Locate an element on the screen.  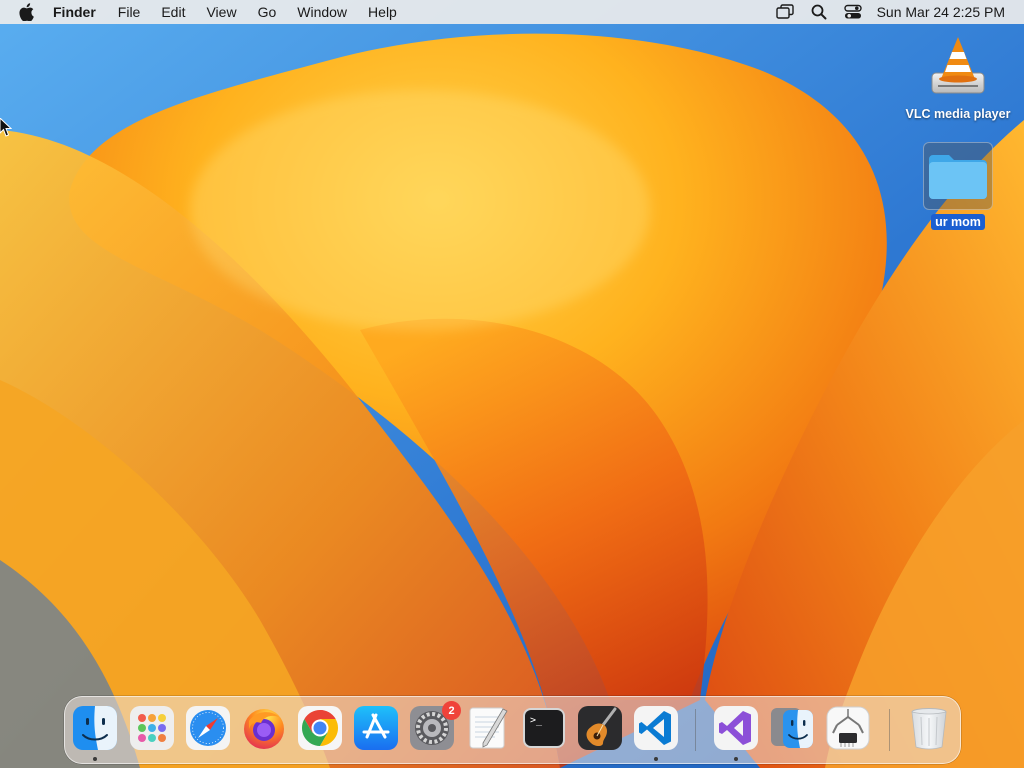
dock-garageband is located at coordinates (600, 728).